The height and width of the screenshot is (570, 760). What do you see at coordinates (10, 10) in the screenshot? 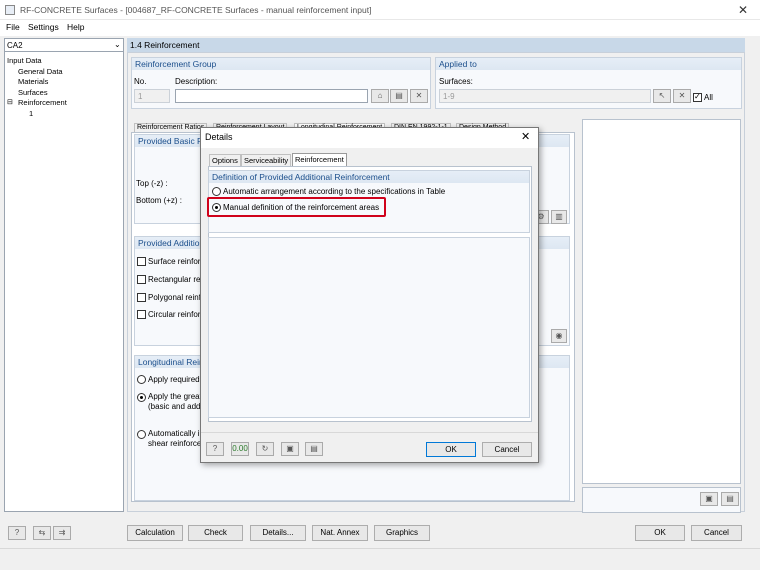
I see `app-icon` at bounding box center [10, 10].